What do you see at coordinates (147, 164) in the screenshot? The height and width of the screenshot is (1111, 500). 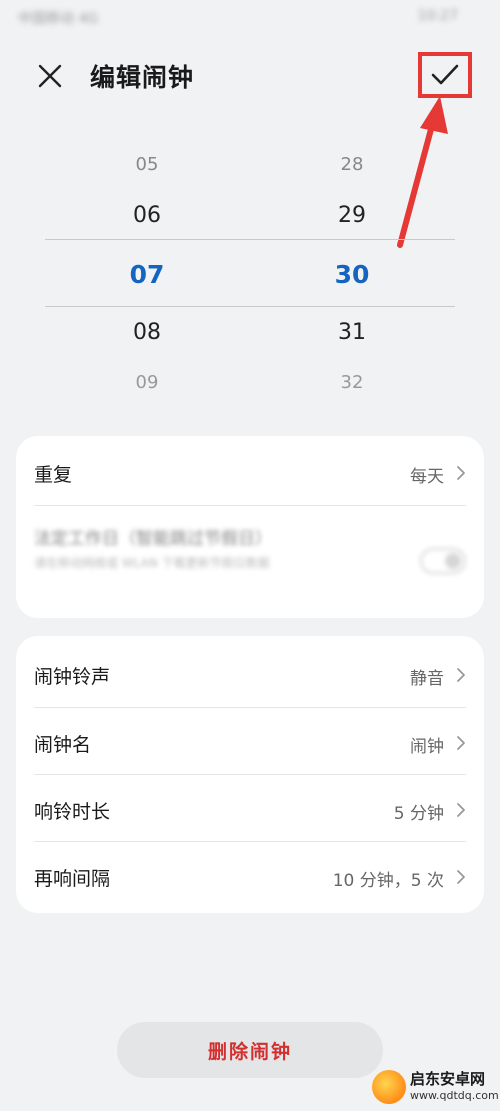 I see `hour-option: 05` at bounding box center [147, 164].